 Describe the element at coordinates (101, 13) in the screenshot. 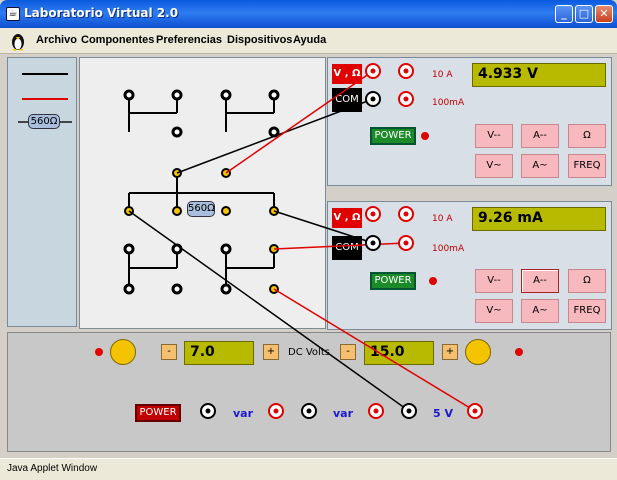

I see `window-title: Laboratorio Virtual 2.0` at that location.